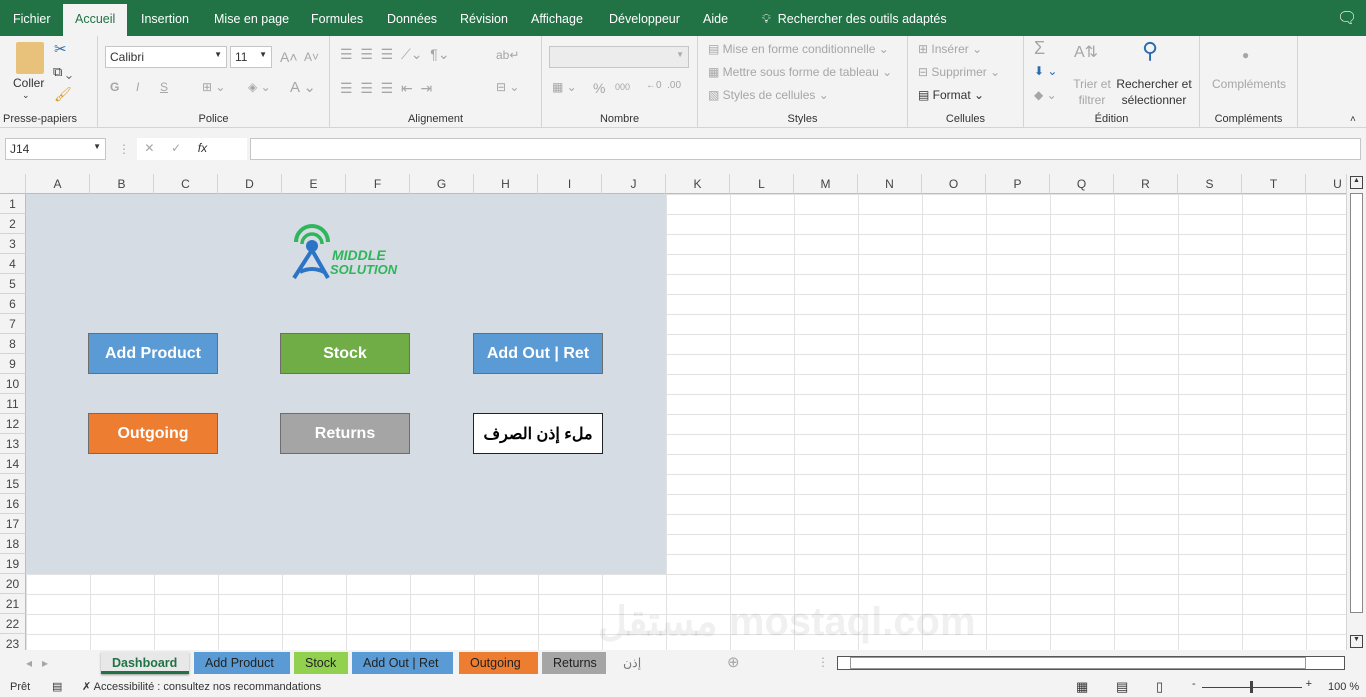 The image size is (1366, 697). I want to click on format-painter-icon: 🖌︎, so click(63, 94).